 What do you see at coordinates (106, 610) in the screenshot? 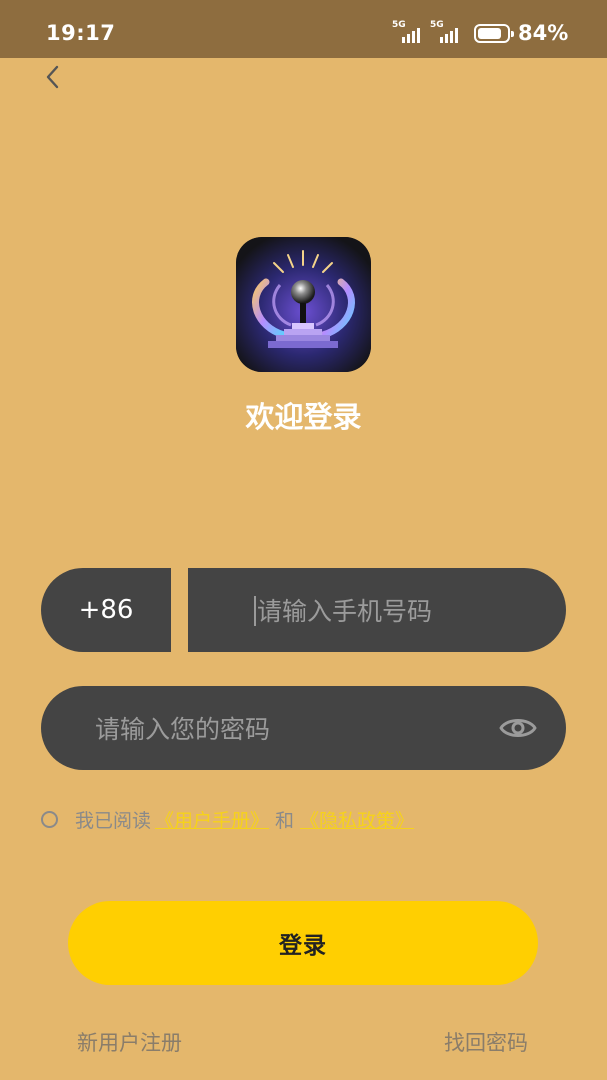
I see `country-code-selector: +86` at bounding box center [106, 610].